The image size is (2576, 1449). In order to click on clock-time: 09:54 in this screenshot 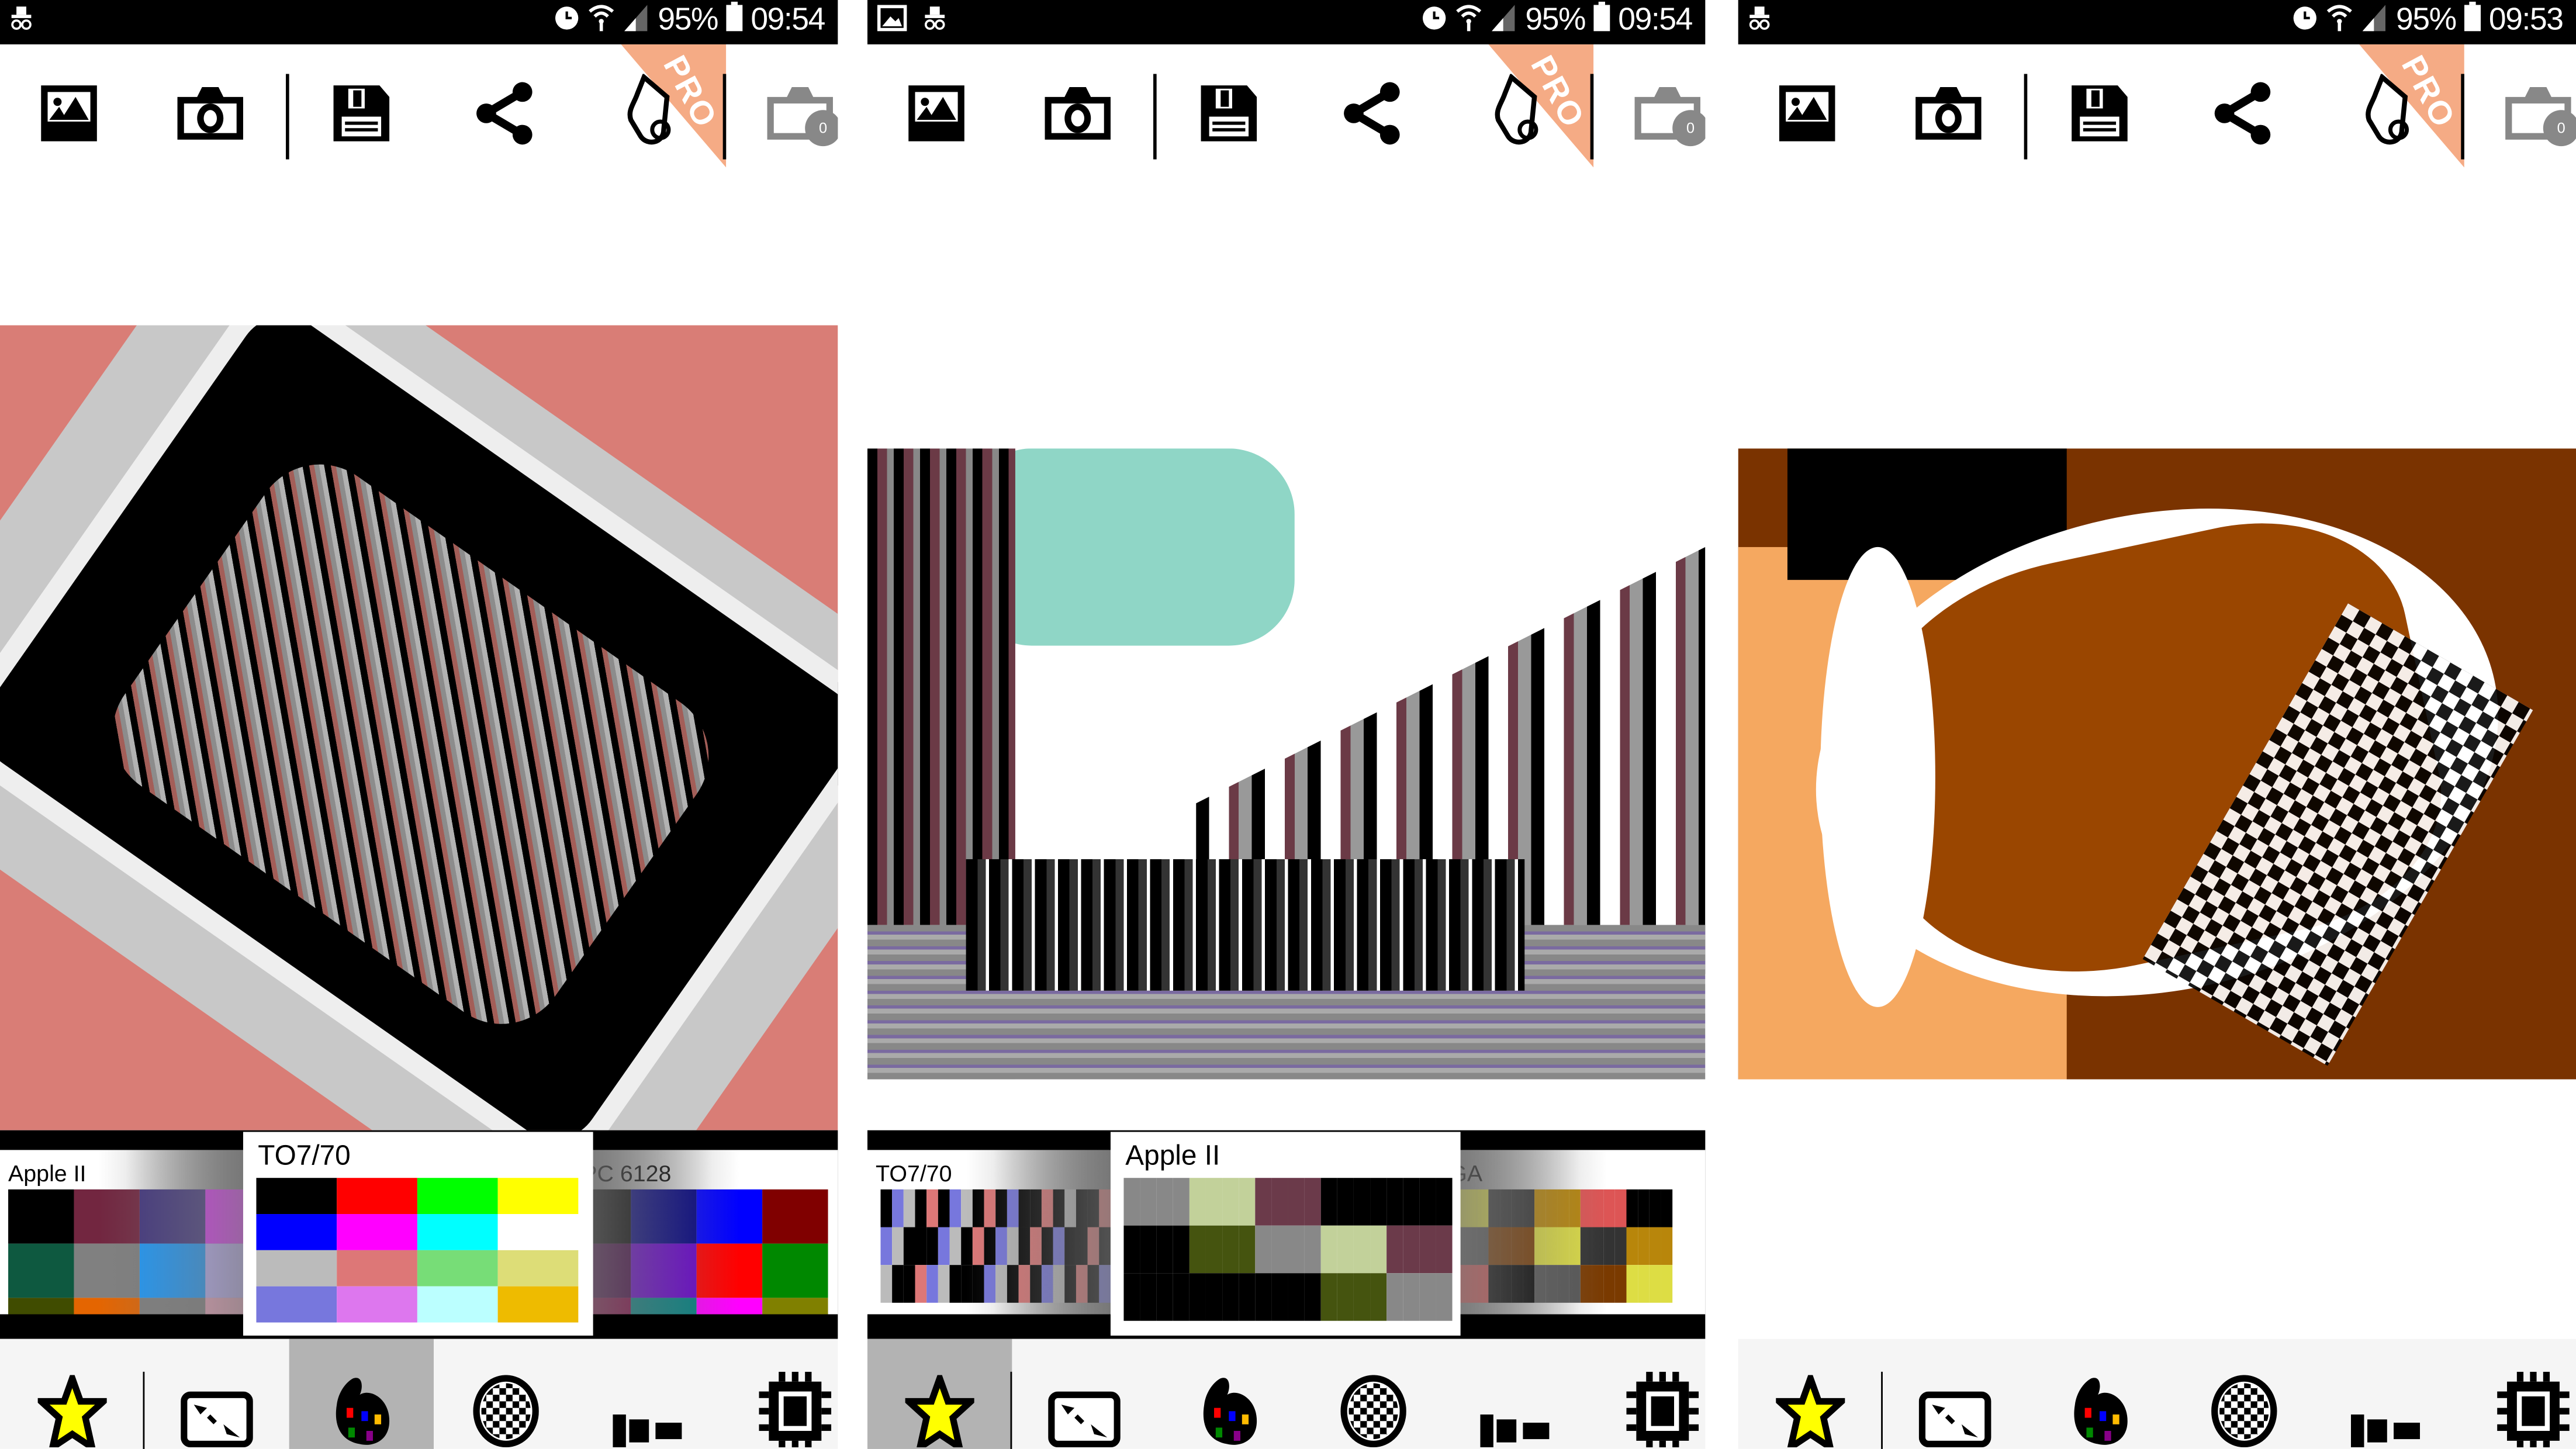, I will do `click(1655, 20)`.